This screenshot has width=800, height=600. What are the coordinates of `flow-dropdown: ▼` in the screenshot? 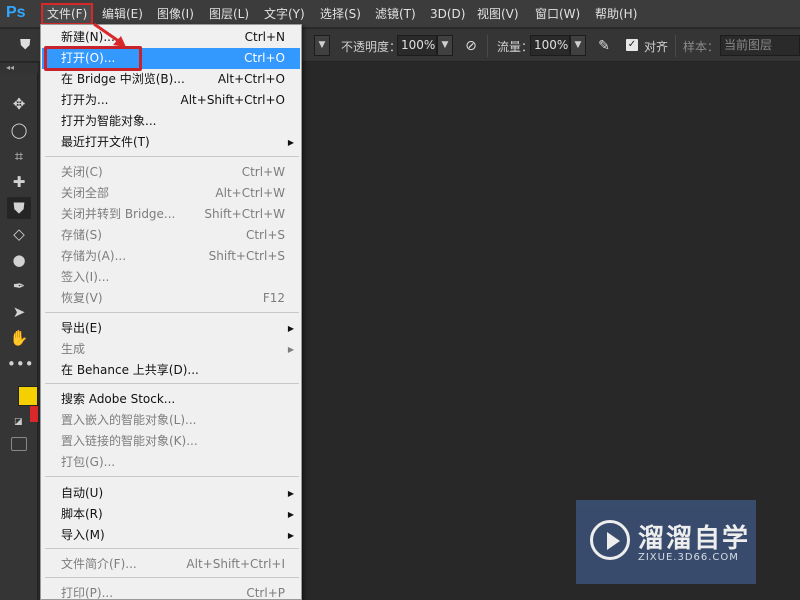 It's located at (578, 45).